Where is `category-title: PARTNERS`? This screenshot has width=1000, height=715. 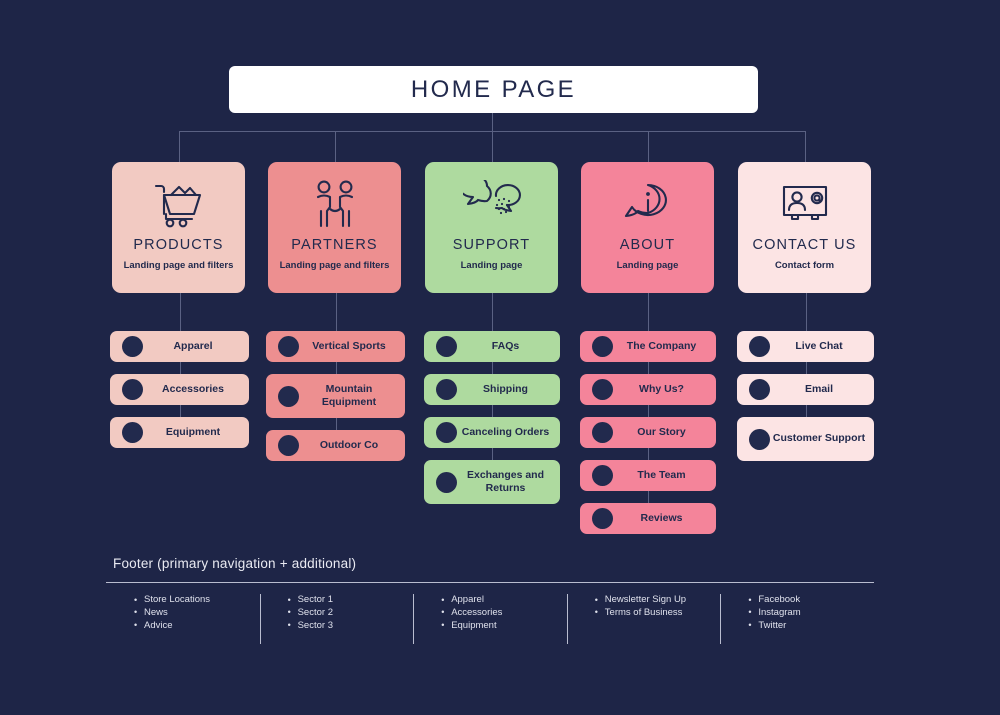 category-title: PARTNERS is located at coordinates (334, 245).